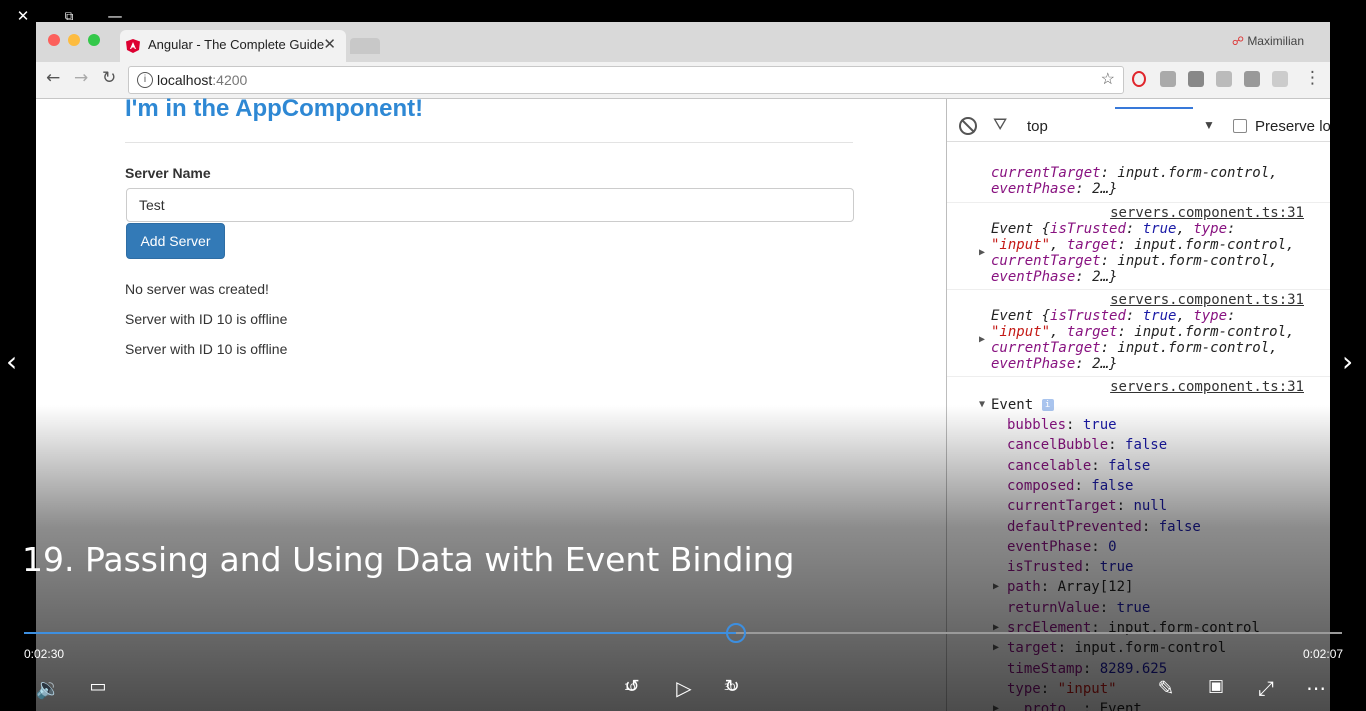 The height and width of the screenshot is (711, 1366). What do you see at coordinates (1166, 688) in the screenshot?
I see `pen-icon: ✎` at bounding box center [1166, 688].